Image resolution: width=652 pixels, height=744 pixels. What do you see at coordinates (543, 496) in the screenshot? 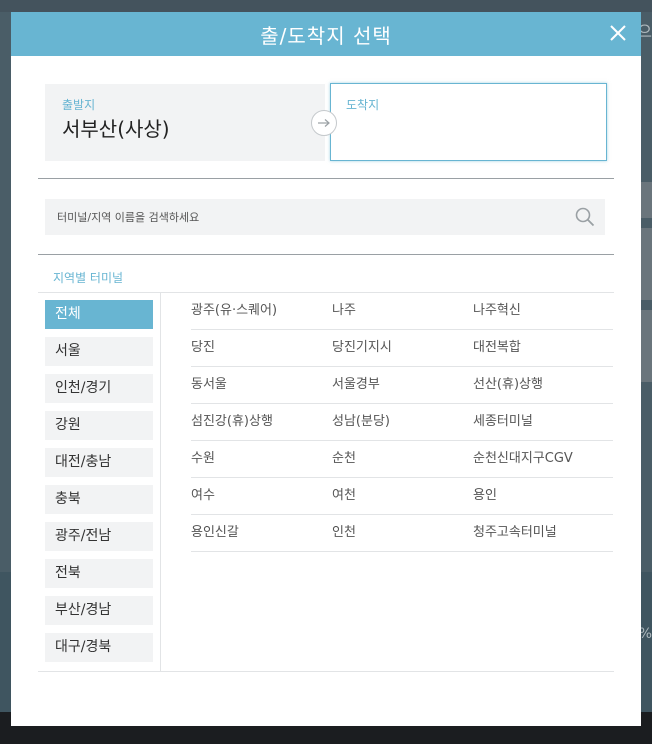
I see `terminal-item: 용인` at bounding box center [543, 496].